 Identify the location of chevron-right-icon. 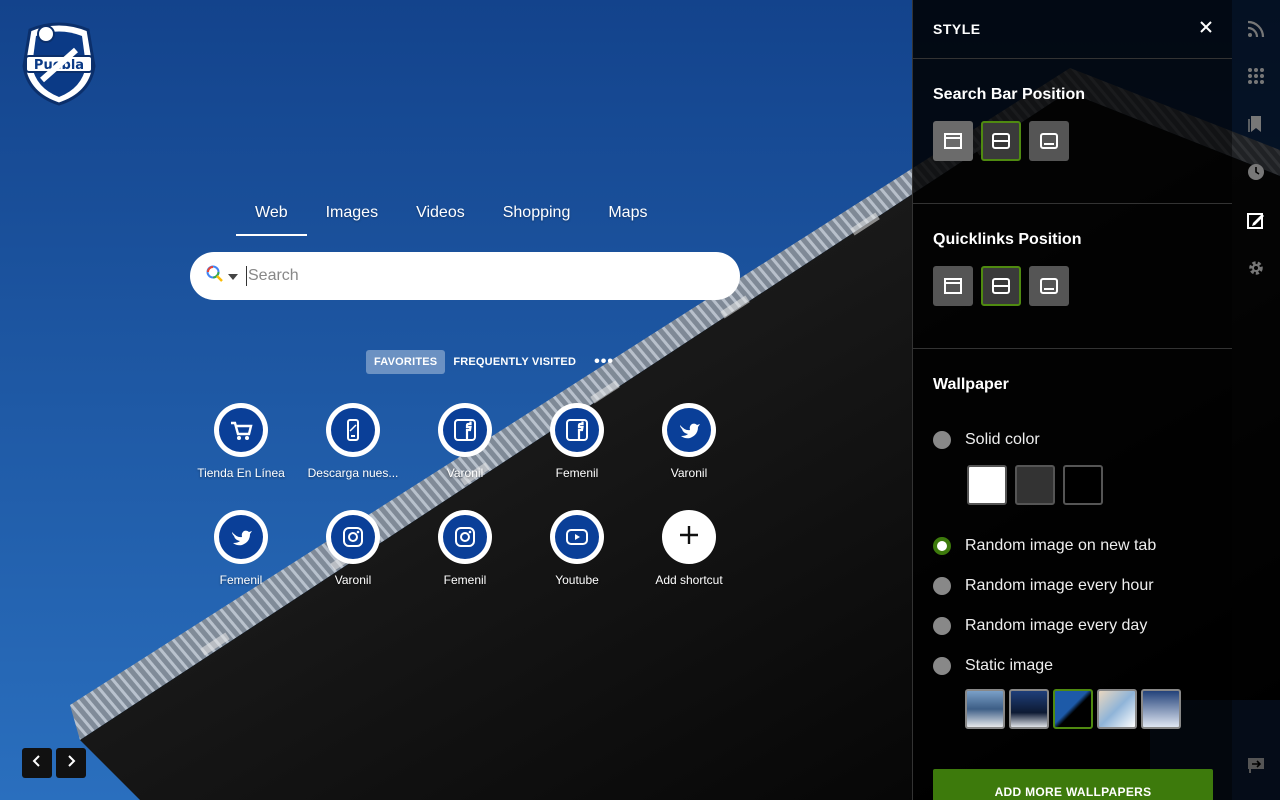
(71, 763).